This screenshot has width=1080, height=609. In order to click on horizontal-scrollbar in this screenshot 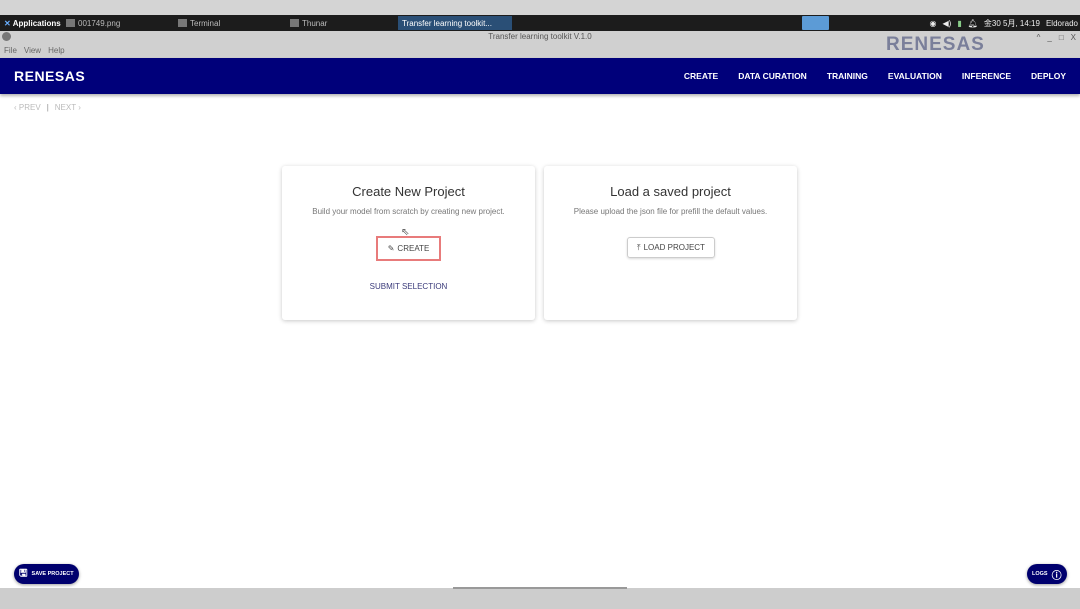, I will do `click(540, 588)`.